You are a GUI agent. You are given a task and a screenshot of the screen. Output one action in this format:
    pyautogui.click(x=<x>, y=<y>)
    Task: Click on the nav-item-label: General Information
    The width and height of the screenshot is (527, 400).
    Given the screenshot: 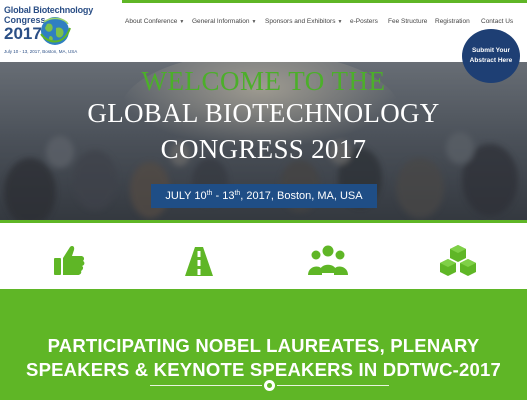 What is the action you would take?
    pyautogui.click(x=221, y=21)
    